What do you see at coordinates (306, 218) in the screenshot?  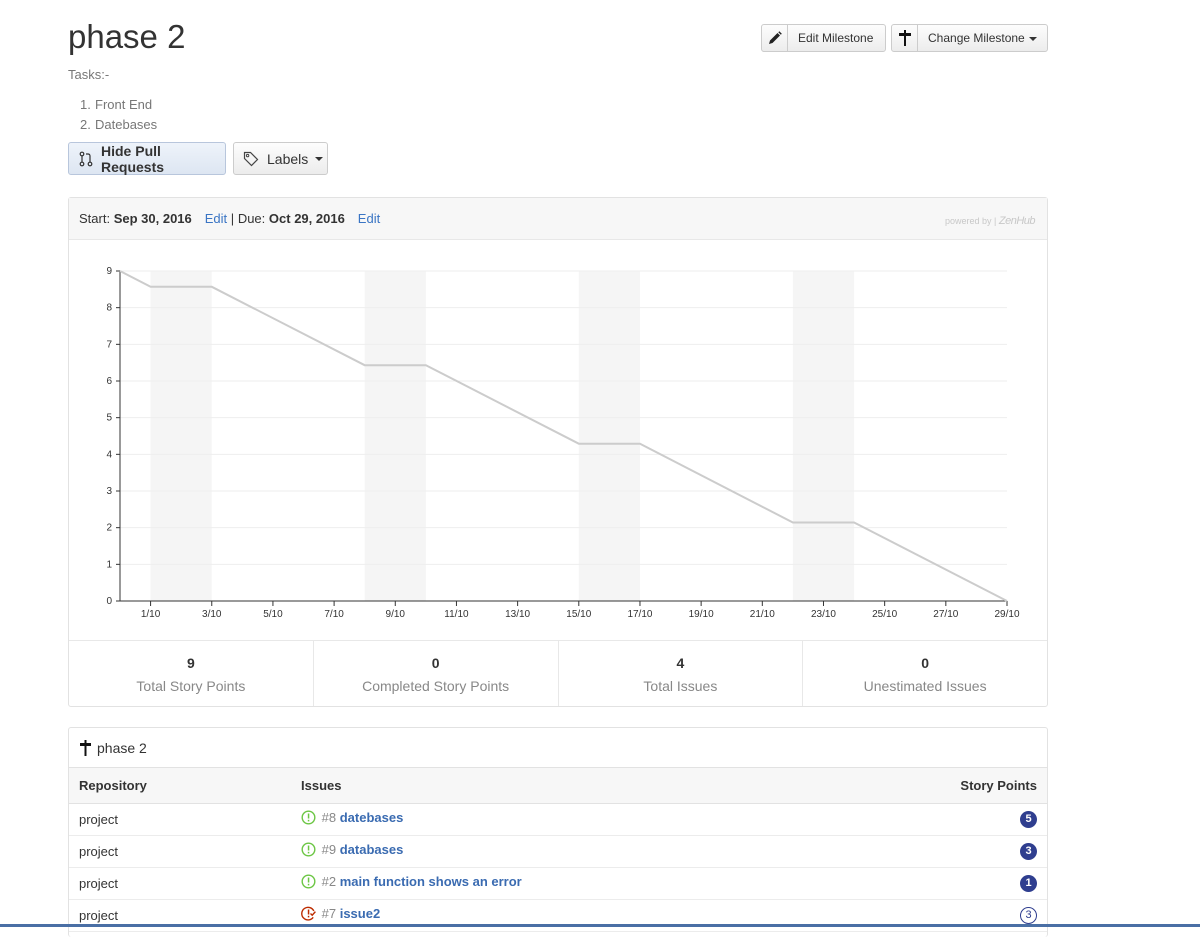 I see `due-date: Oct 29, 2016` at bounding box center [306, 218].